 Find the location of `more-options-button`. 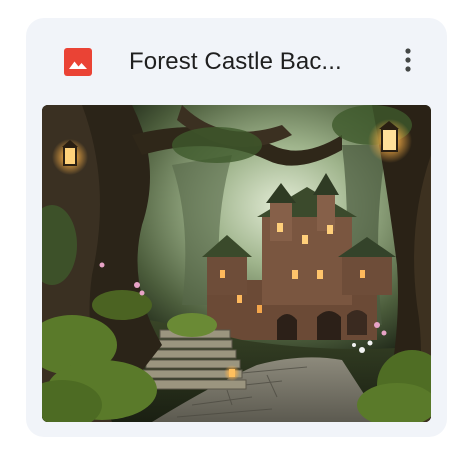

more-options-button is located at coordinates (408, 62).